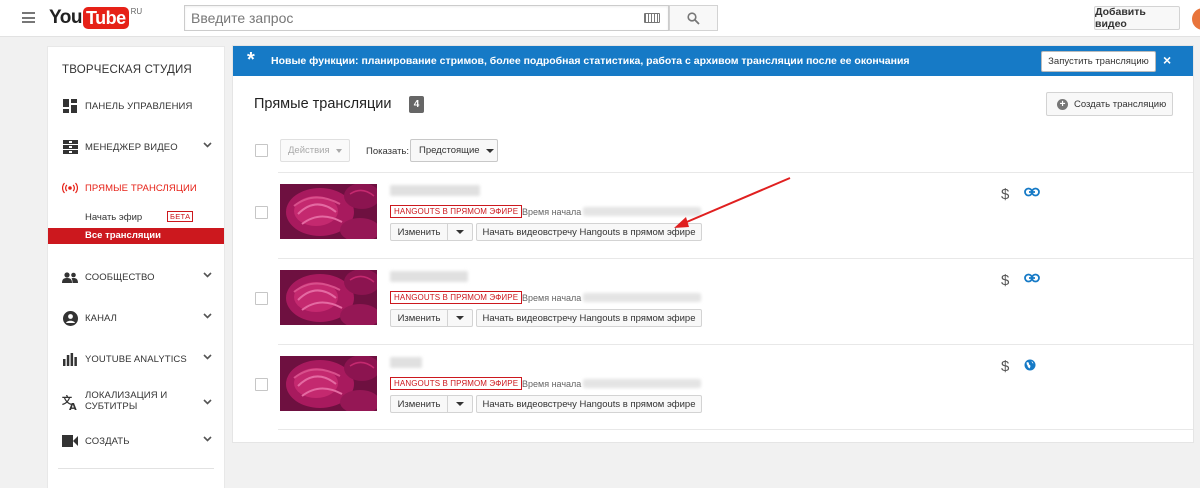 The height and width of the screenshot is (488, 1200). Describe the element at coordinates (1167, 60) in the screenshot. I see `close-icon: ×` at that location.